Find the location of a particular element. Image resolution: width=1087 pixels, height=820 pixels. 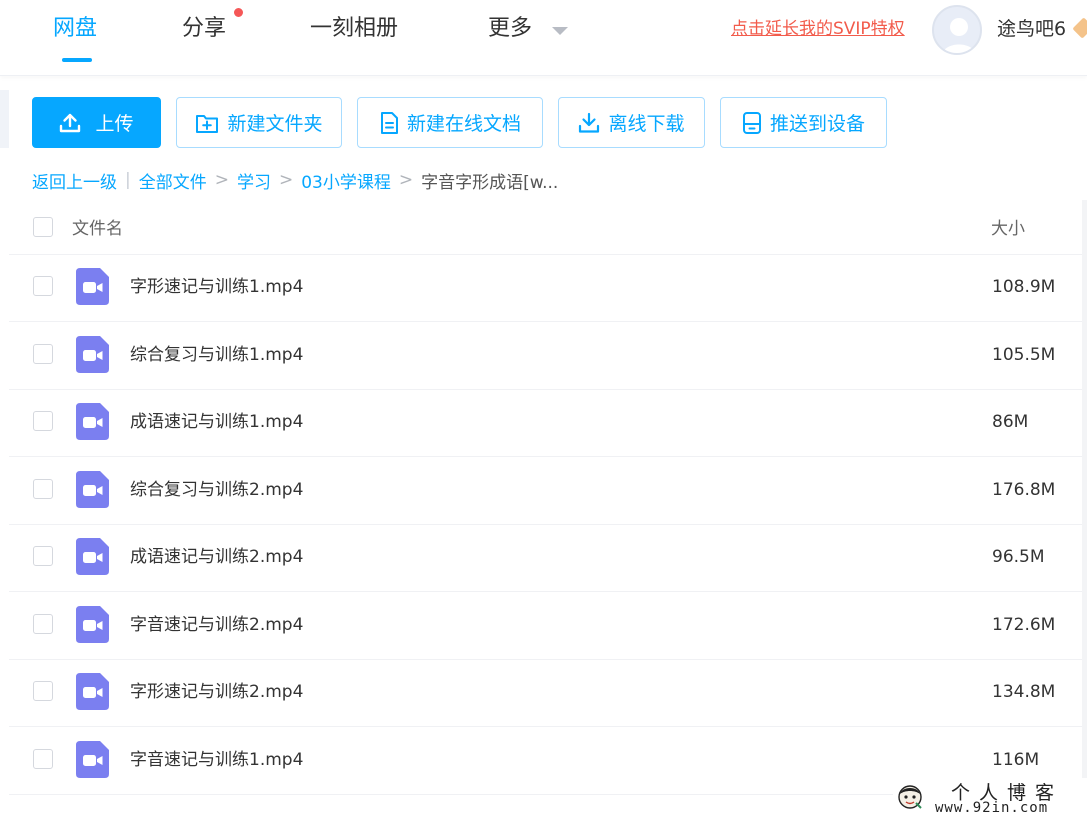

file-row: 综合复习与训练1.mp4 105.5M is located at coordinates (548, 356).